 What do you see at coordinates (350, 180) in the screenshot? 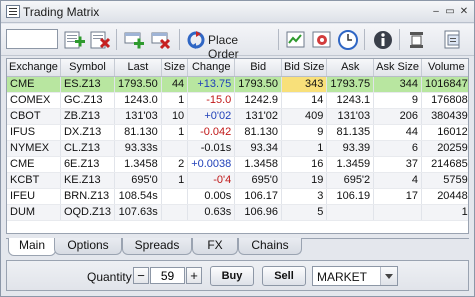
I see `cell-ask: 695'2` at bounding box center [350, 180].